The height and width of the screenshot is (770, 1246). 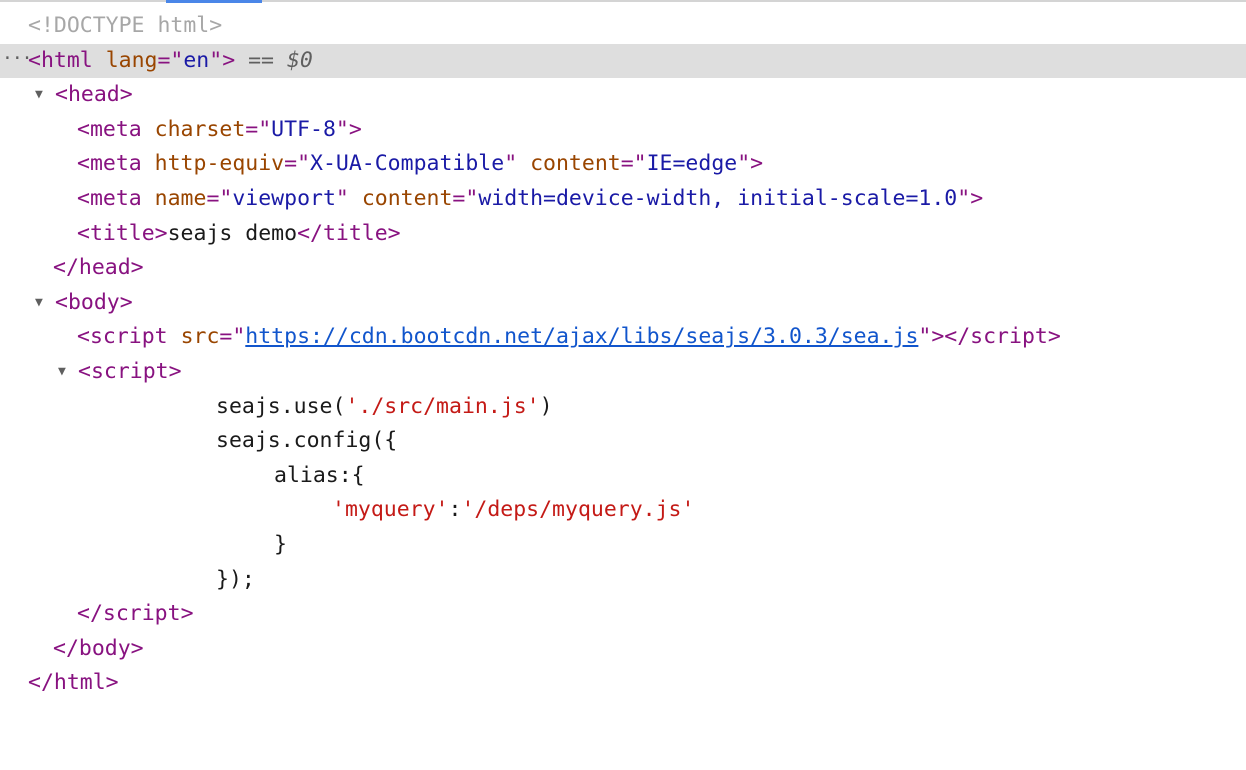 I want to click on head-close-tag-name: head, so click(x=104, y=268).